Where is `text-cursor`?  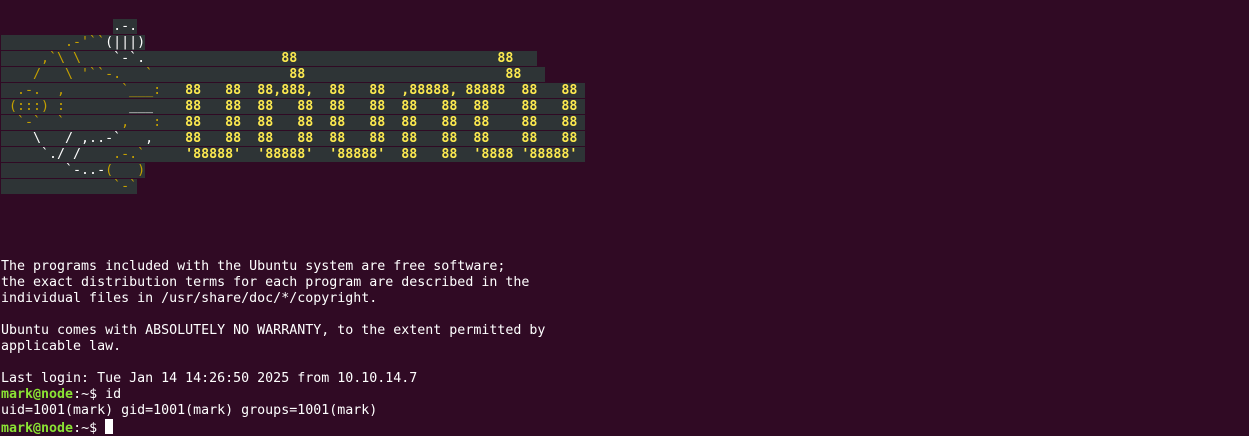 text-cursor is located at coordinates (109, 426).